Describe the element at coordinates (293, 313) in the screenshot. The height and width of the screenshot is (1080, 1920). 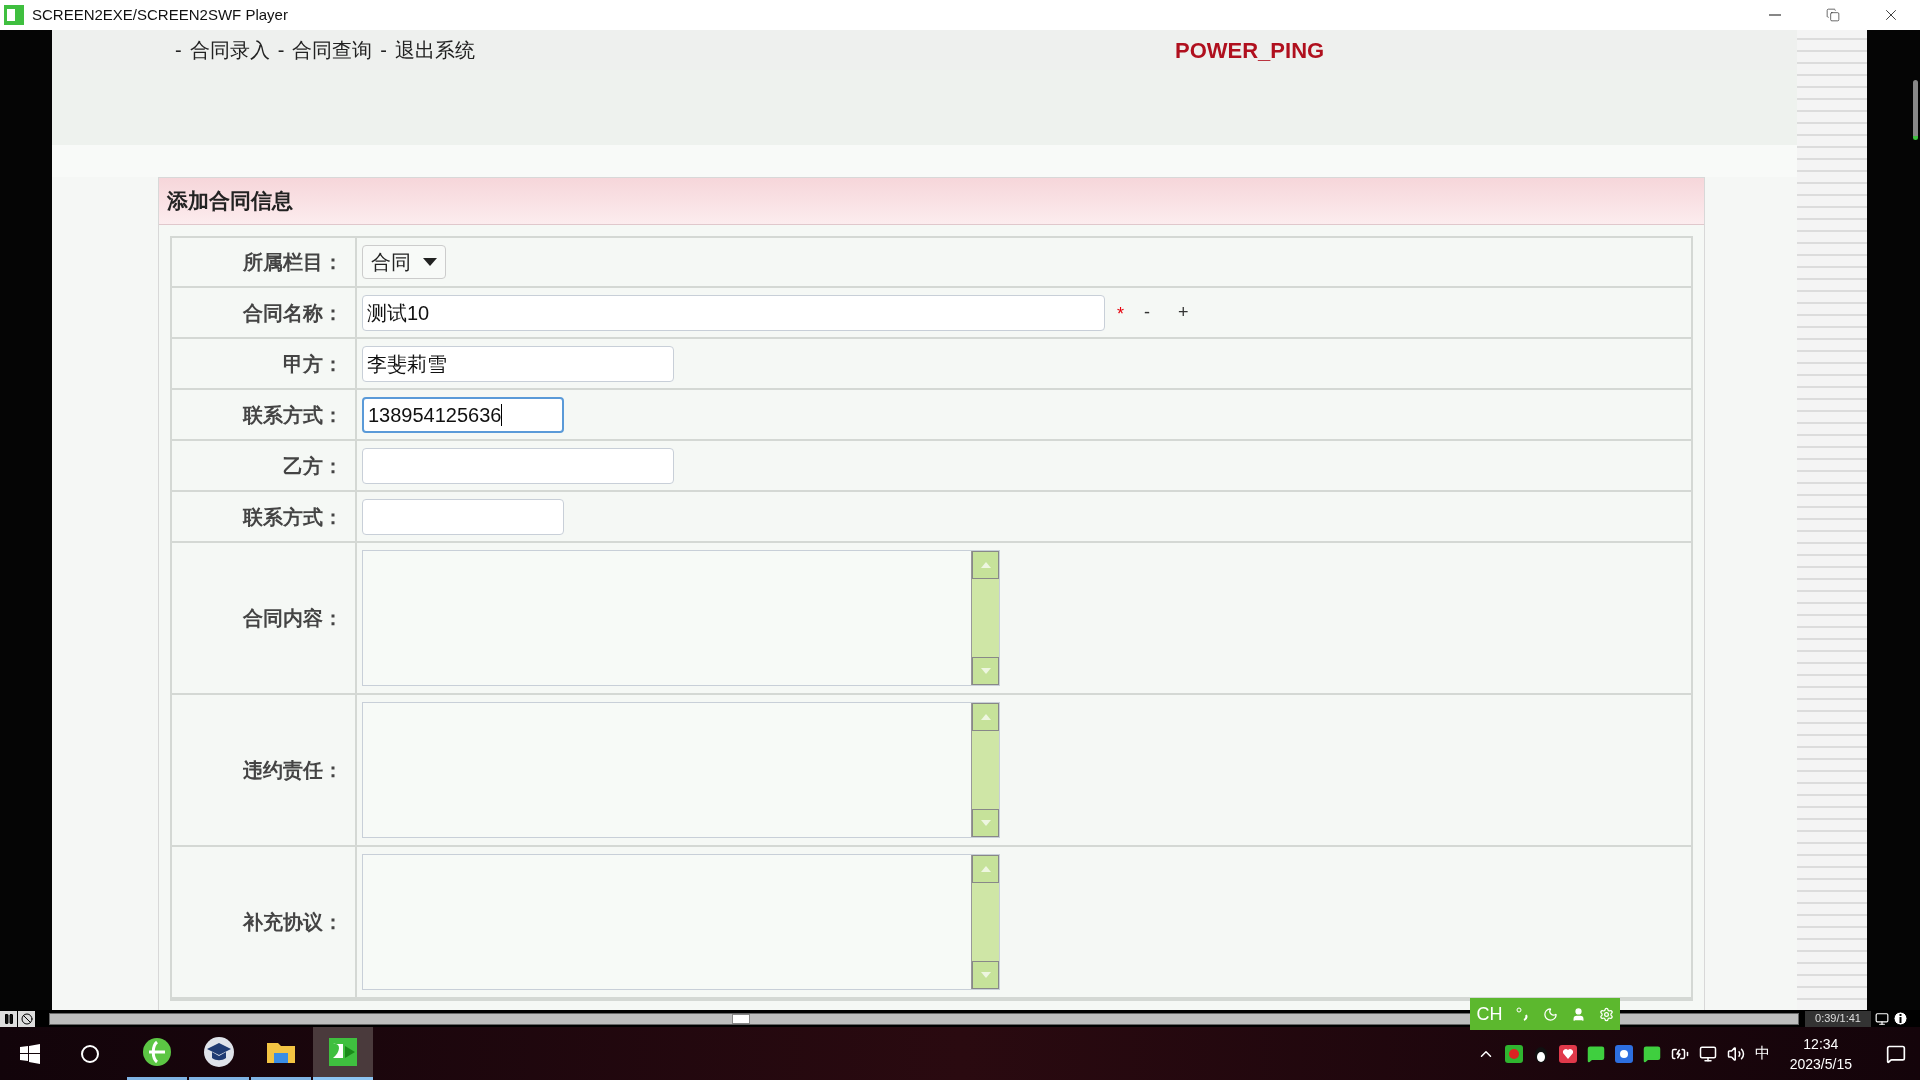
I see `field-label: 合同名称：` at that location.